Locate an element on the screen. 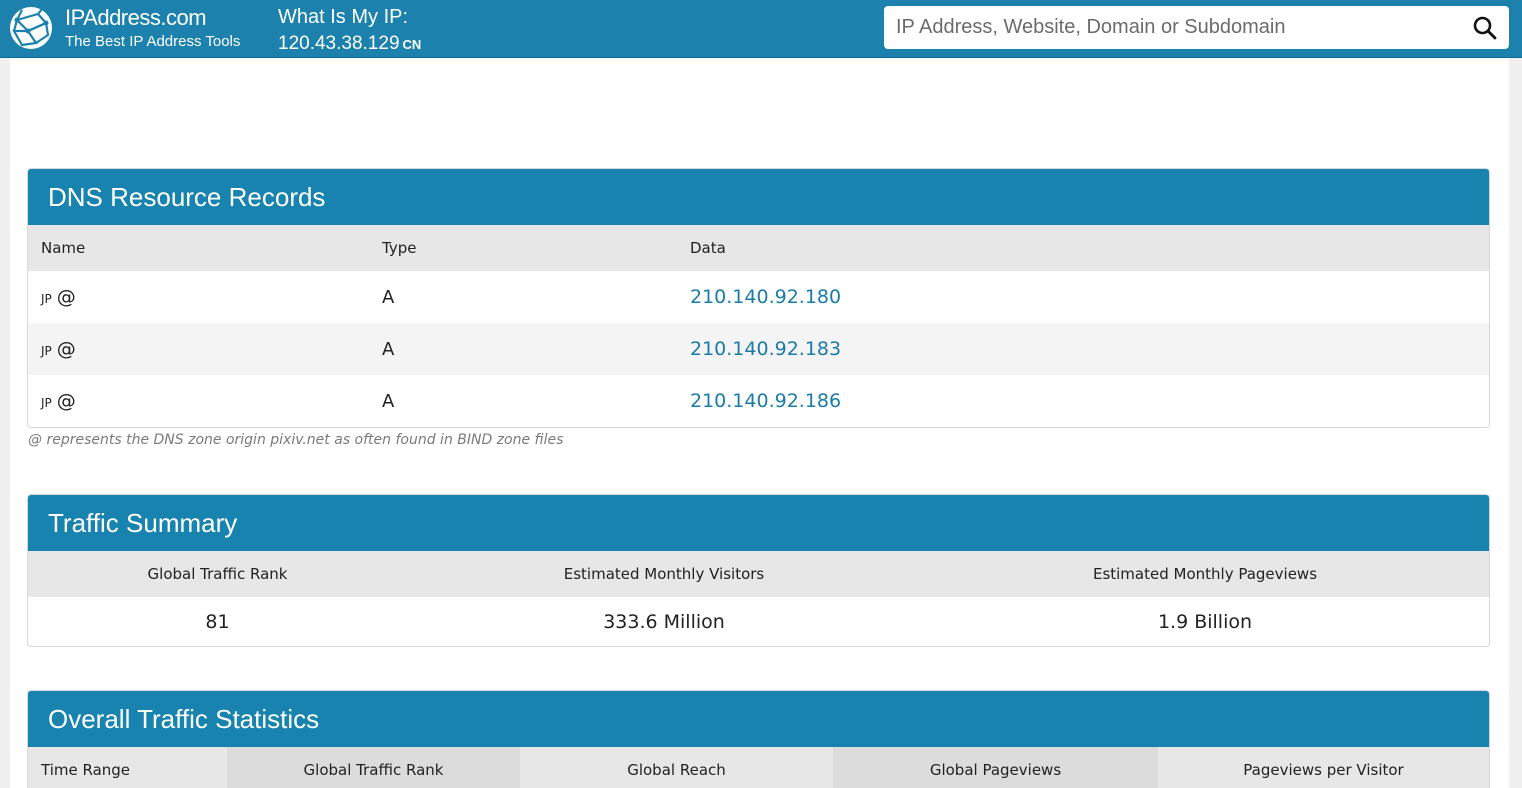 The width and height of the screenshot is (1522, 788). search-box is located at coordinates (1196, 27).